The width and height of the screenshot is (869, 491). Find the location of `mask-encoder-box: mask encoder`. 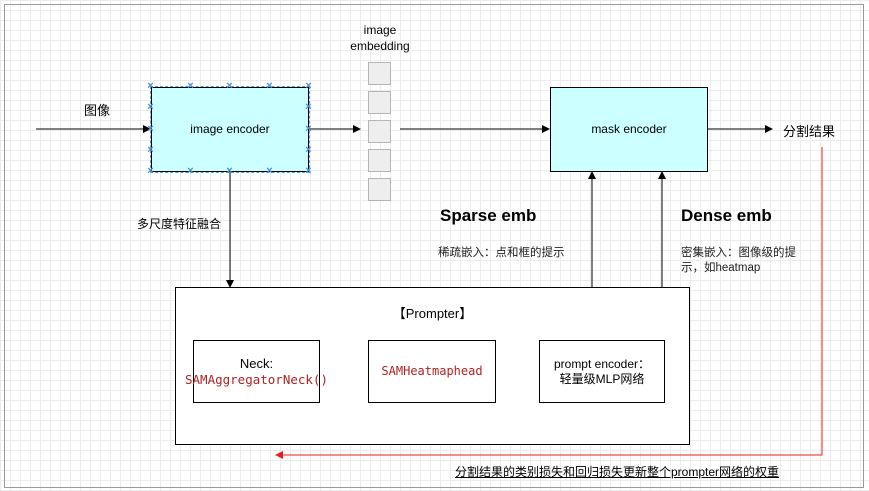

mask-encoder-box: mask encoder is located at coordinates (629, 129).